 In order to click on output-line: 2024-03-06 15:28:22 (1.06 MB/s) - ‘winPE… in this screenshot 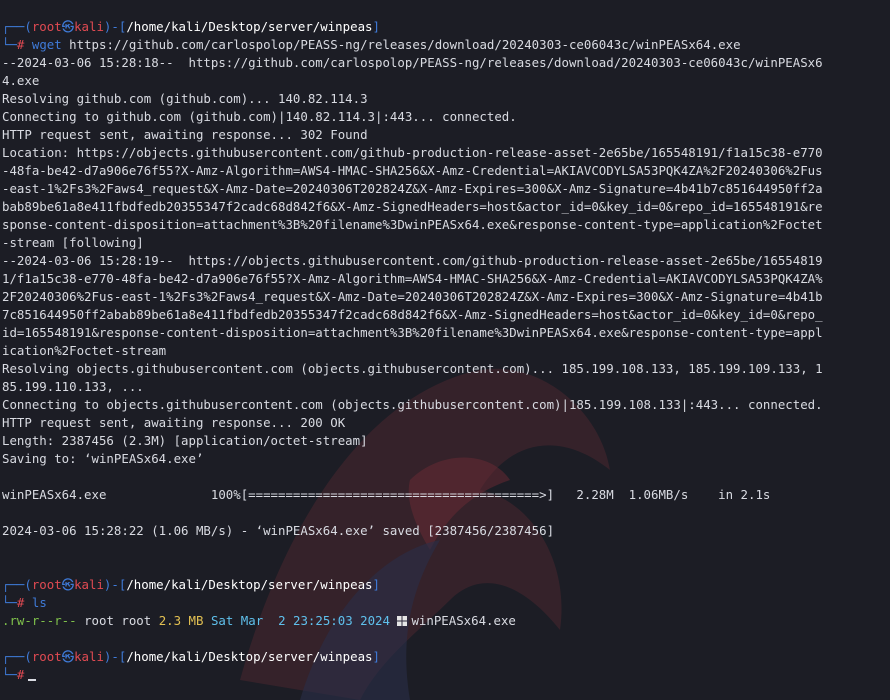, I will do `click(278, 530)`.